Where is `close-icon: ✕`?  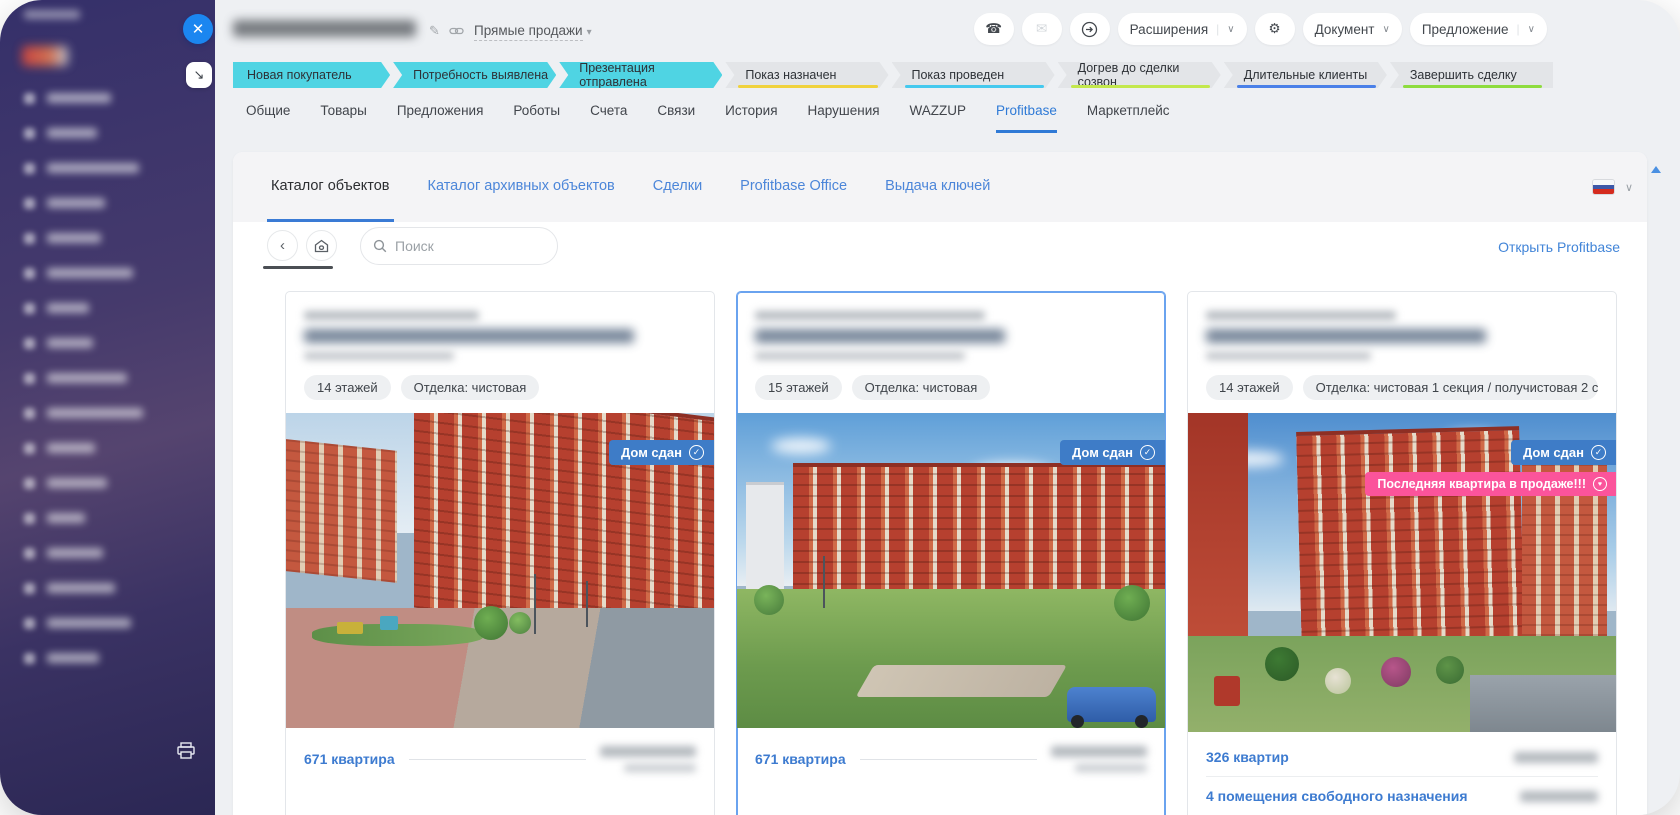 close-icon: ✕ is located at coordinates (198, 29).